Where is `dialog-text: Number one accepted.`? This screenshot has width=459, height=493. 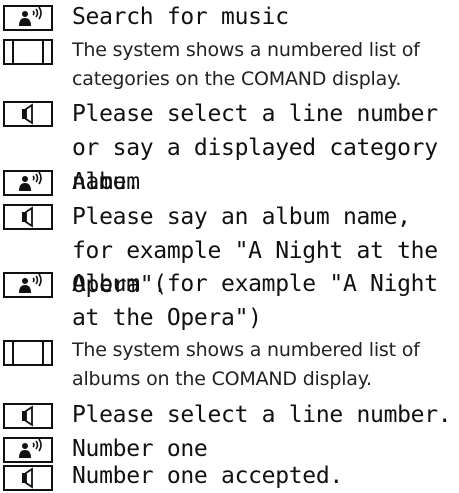 dialog-text: Number one accepted. is located at coordinates (207, 476).